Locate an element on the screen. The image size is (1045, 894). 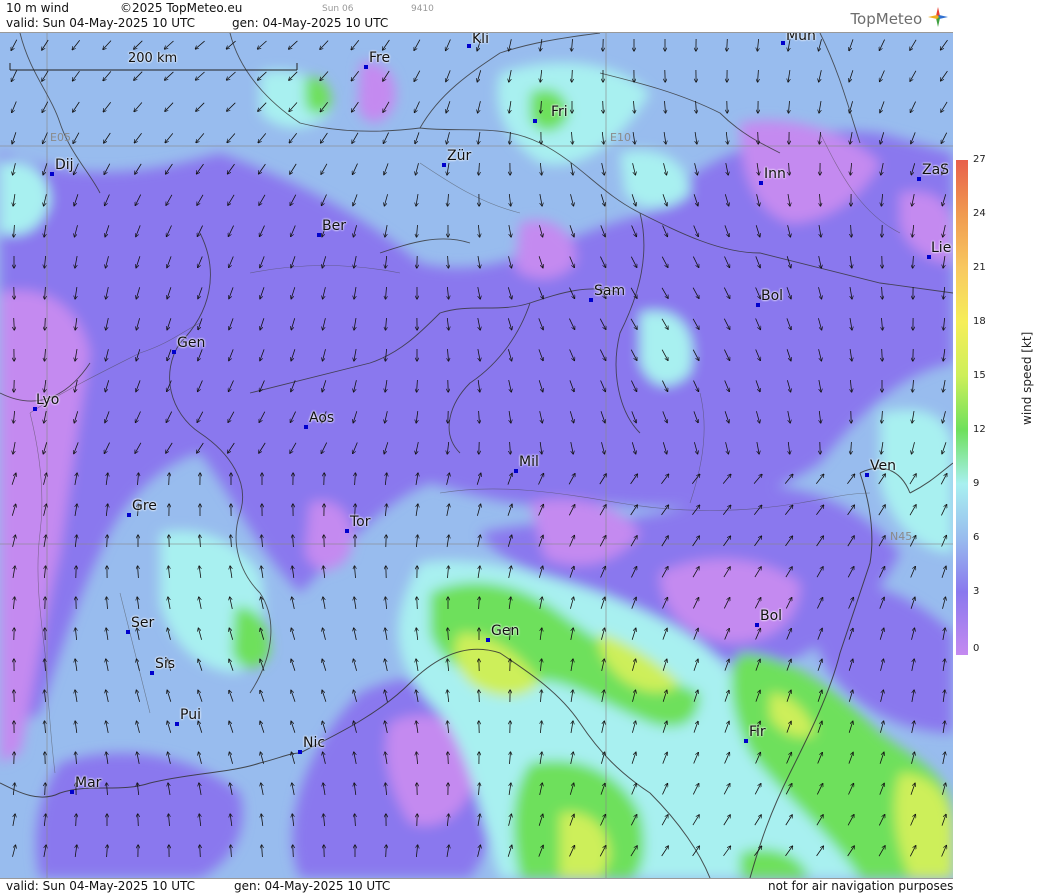
city-label-sam: Sam is located at coordinates (609, 291).